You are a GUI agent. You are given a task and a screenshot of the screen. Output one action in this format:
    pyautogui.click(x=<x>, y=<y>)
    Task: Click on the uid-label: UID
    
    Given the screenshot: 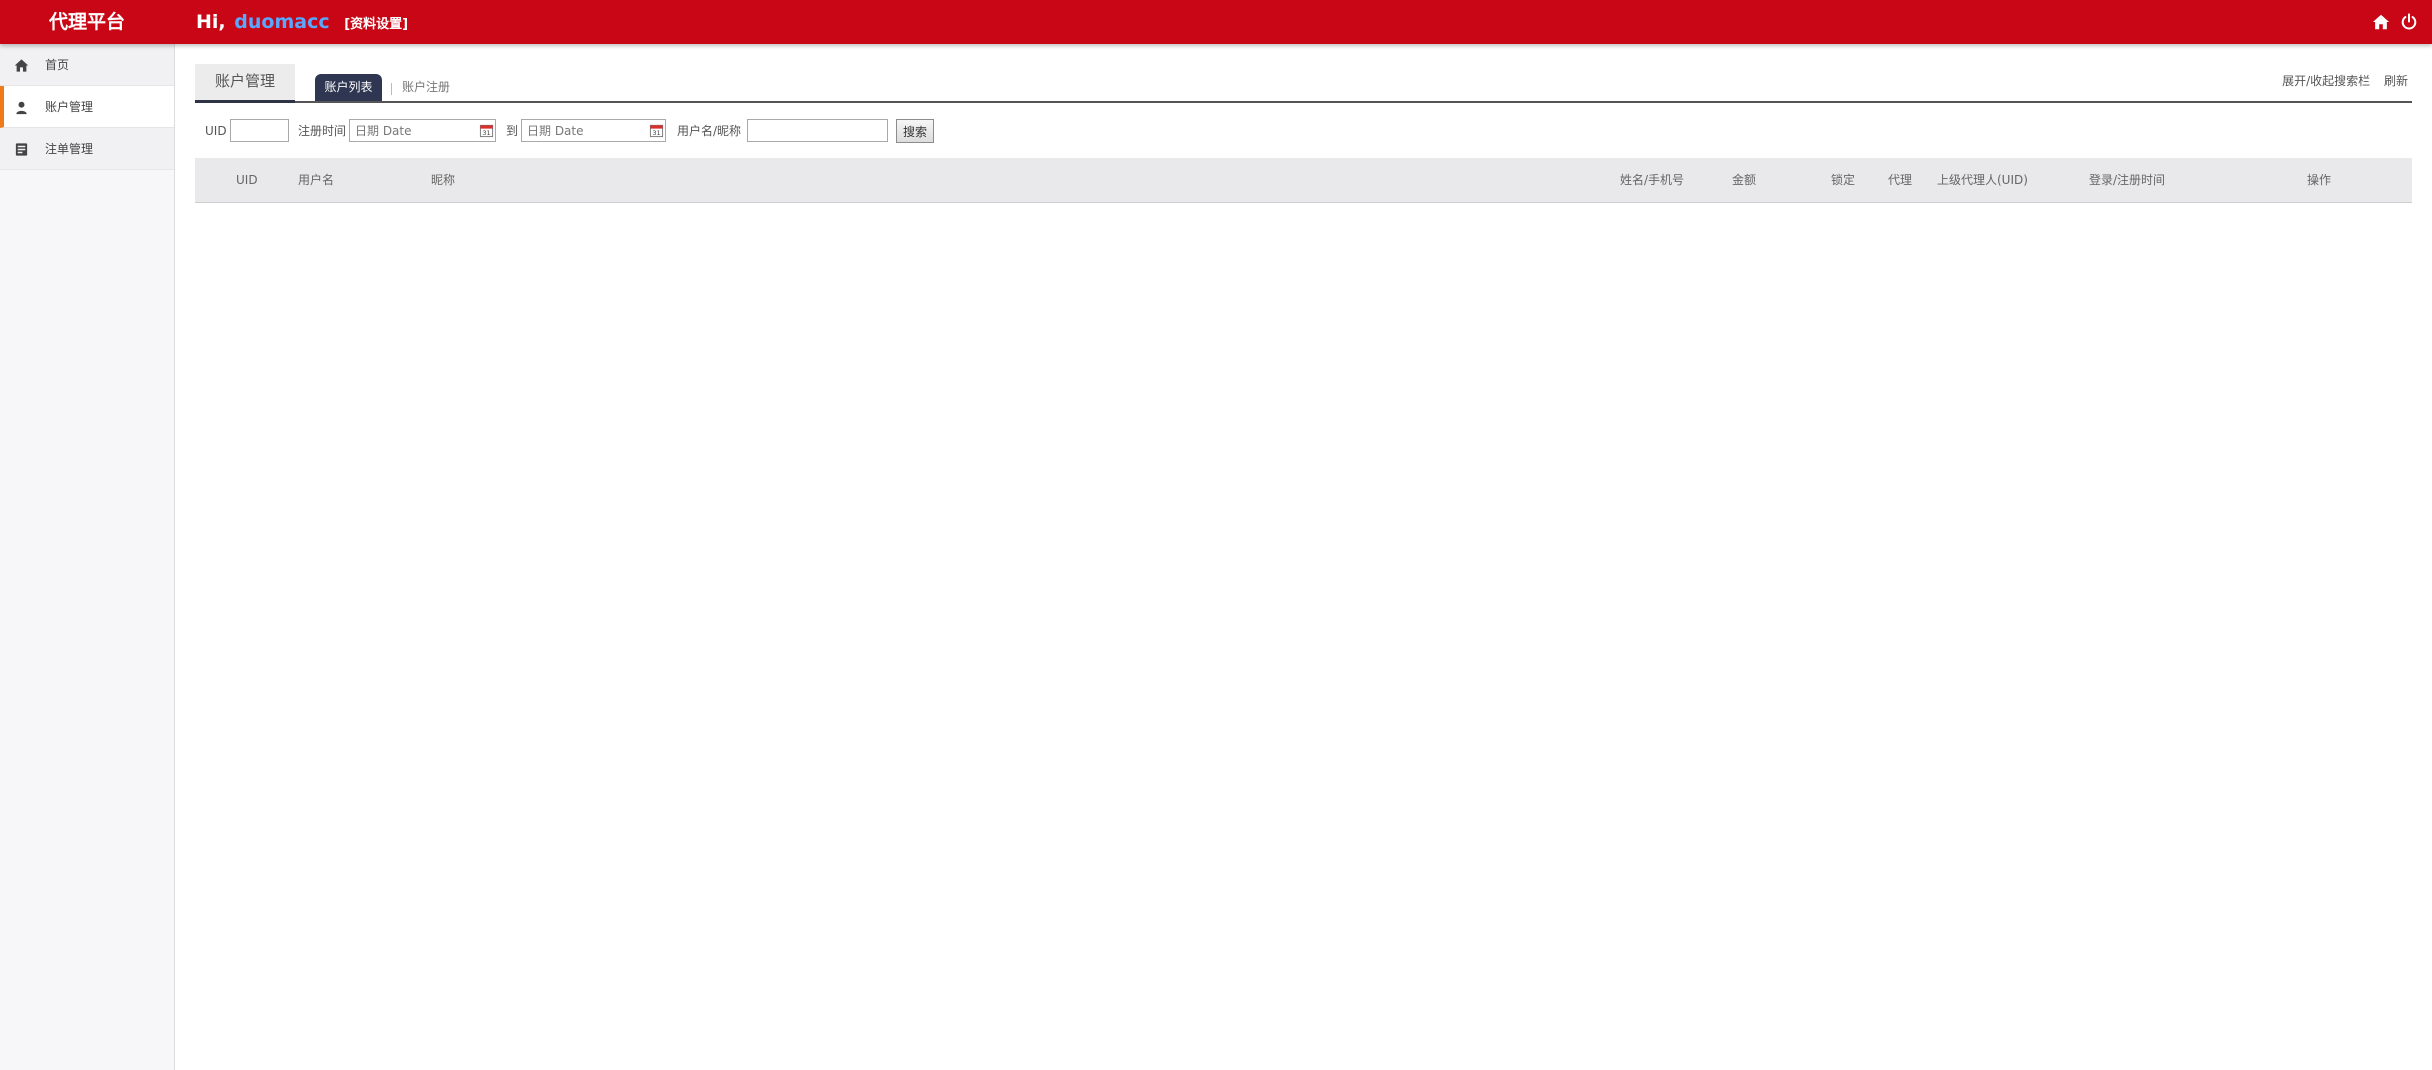 What is the action you would take?
    pyautogui.click(x=216, y=131)
    